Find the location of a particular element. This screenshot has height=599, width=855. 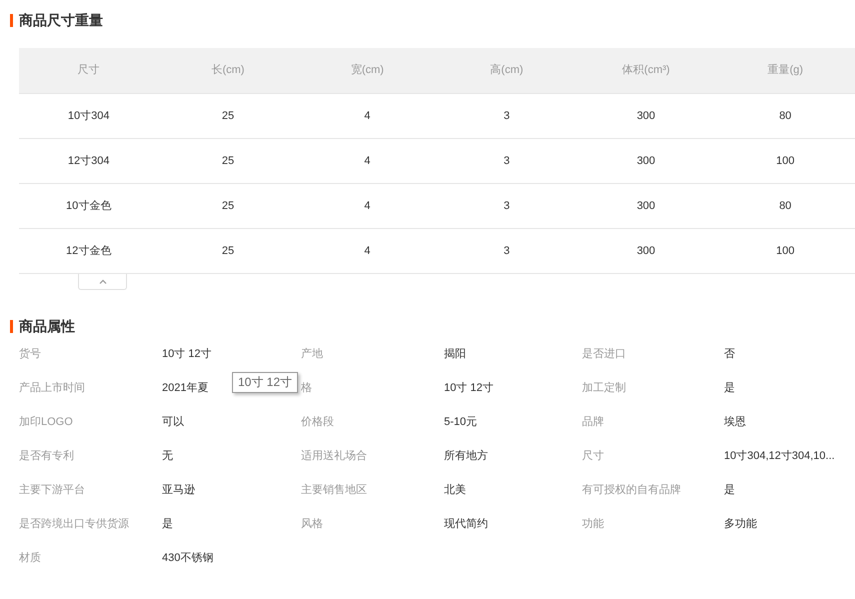

attribute-label: 是否进口 is located at coordinates (604, 354).